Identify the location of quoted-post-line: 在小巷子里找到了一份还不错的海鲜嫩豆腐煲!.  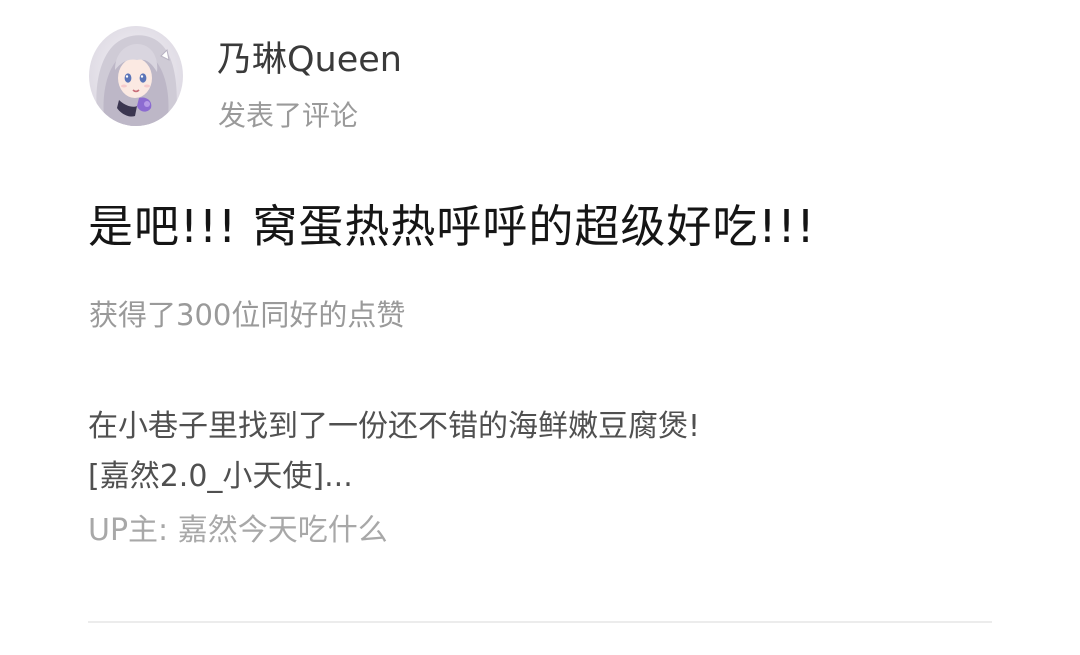
(394, 426).